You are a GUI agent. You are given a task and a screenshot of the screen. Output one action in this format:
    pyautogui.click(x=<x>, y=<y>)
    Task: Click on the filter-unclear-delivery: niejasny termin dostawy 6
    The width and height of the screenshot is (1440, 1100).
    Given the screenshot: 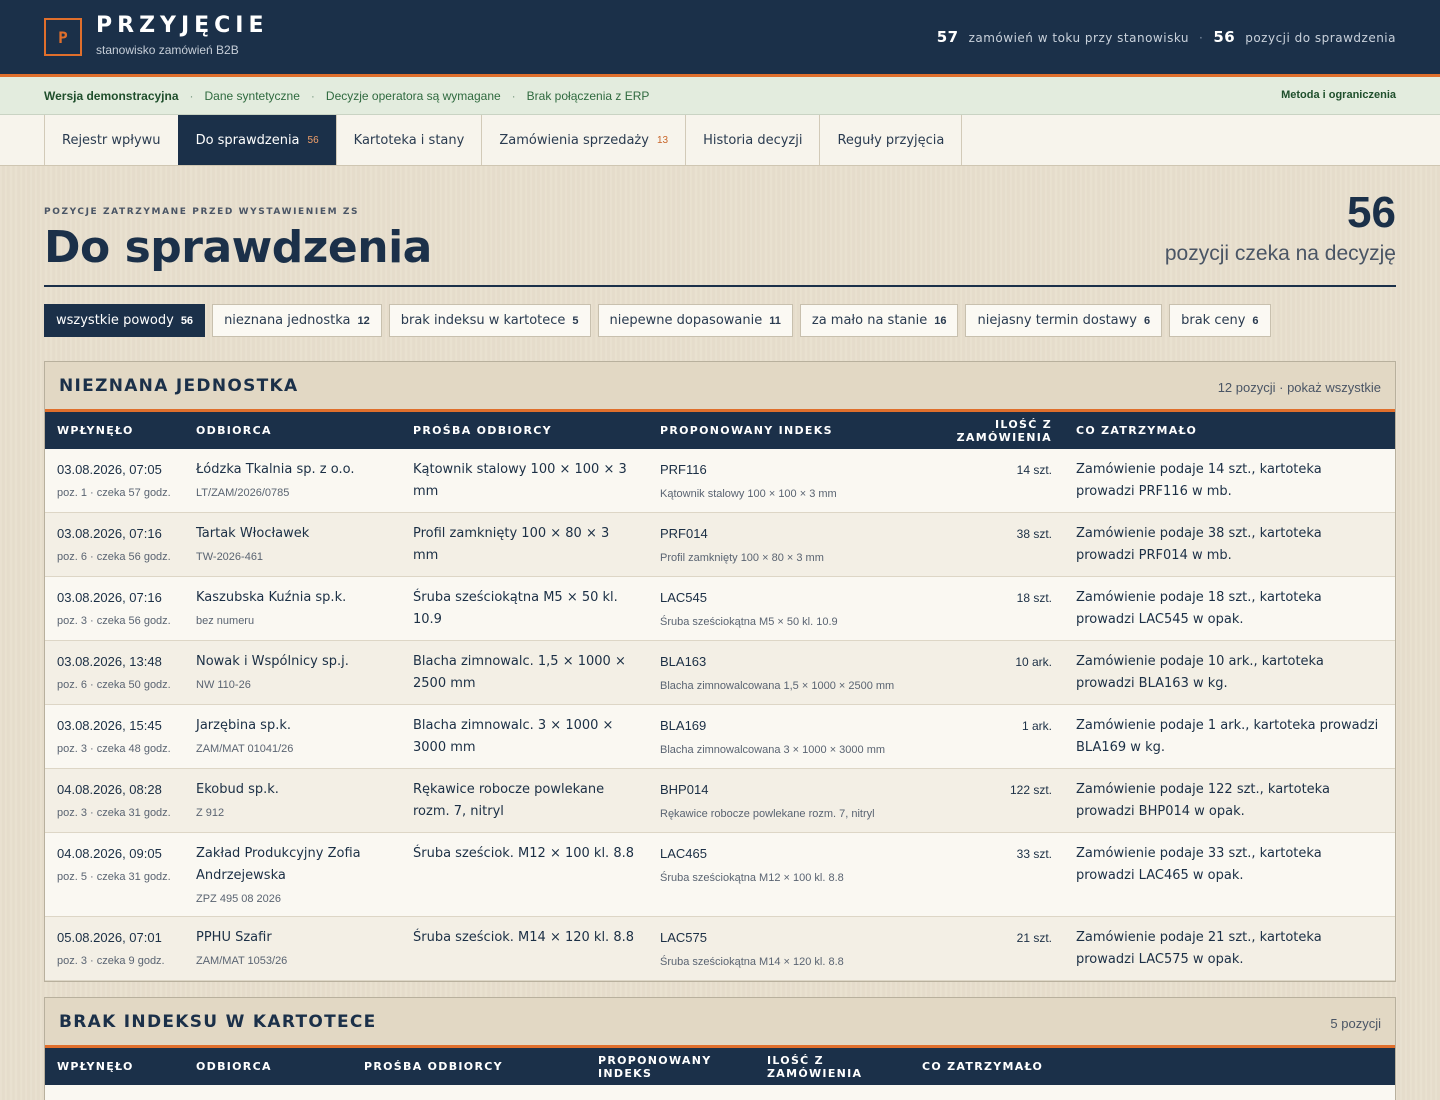 What is the action you would take?
    pyautogui.click(x=1064, y=320)
    